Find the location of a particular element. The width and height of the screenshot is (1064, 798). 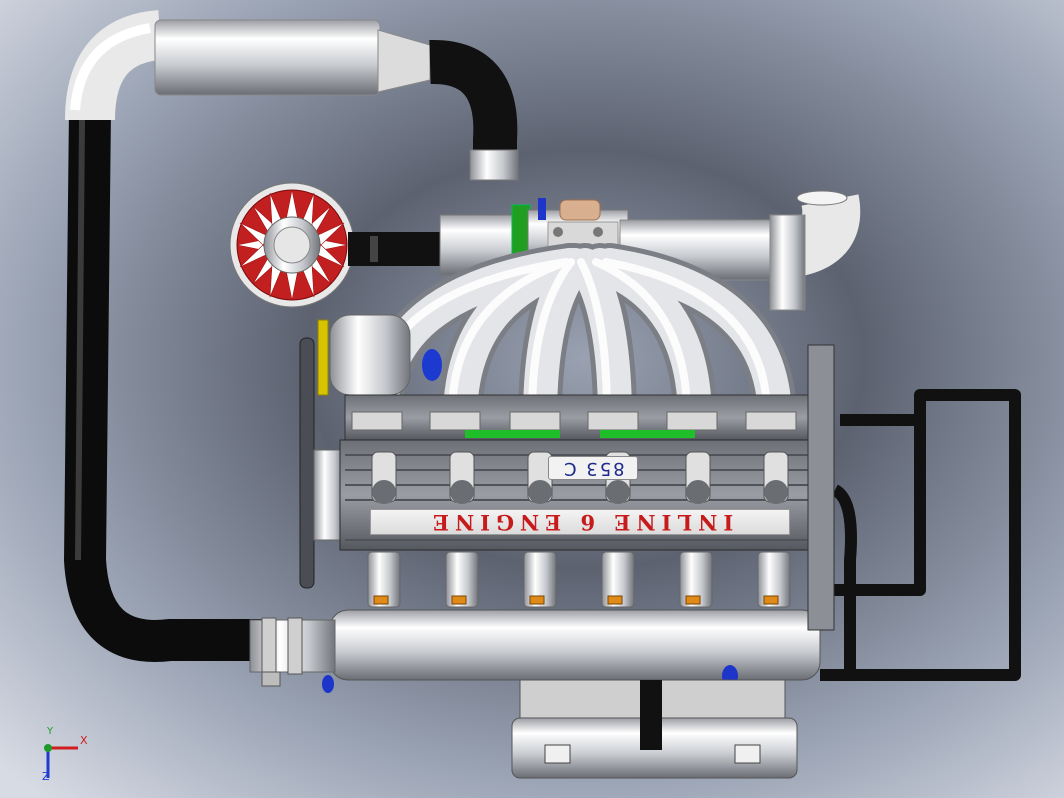

engine-badge-text: 853 C is located at coordinates (593, 468).